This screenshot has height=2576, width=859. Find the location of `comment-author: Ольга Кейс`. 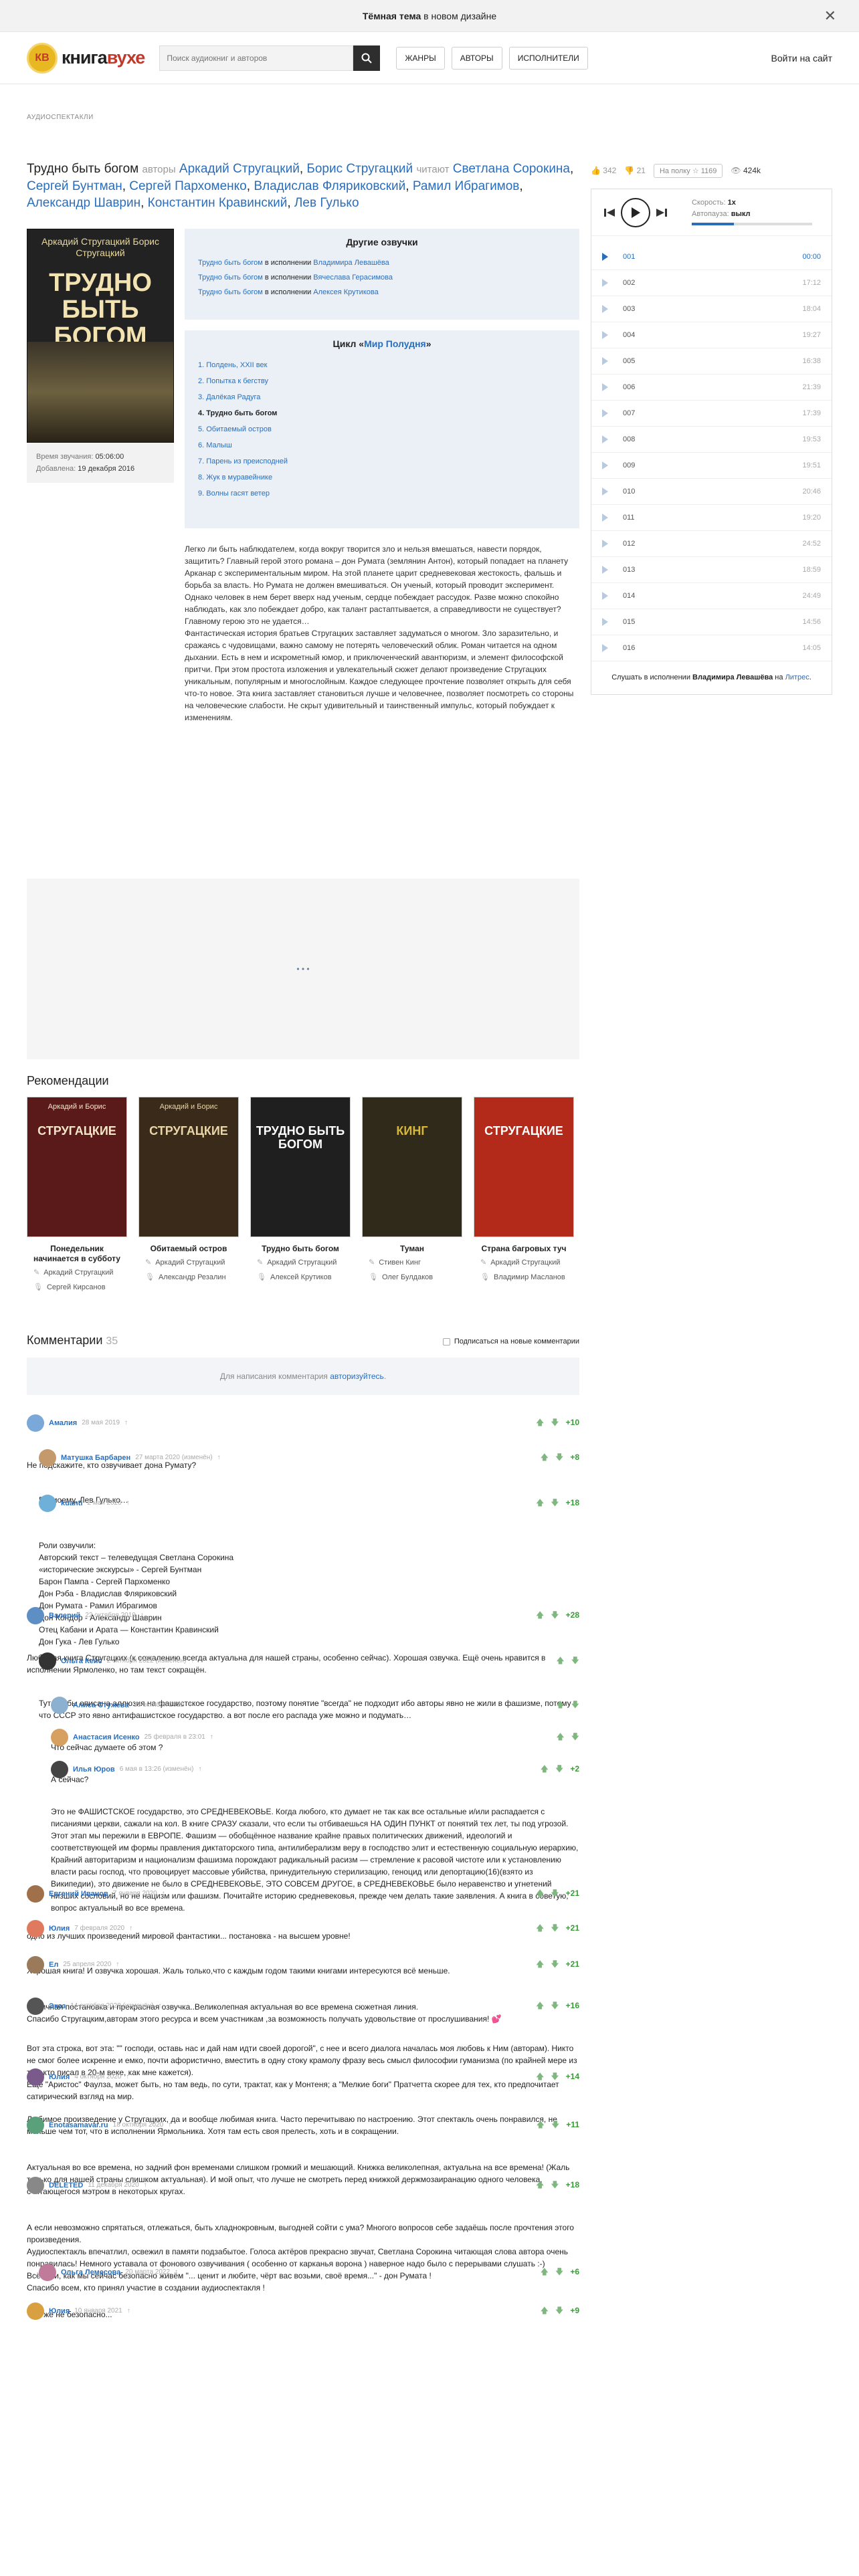

comment-author: Ольга Кейс is located at coordinates (81, 1661).